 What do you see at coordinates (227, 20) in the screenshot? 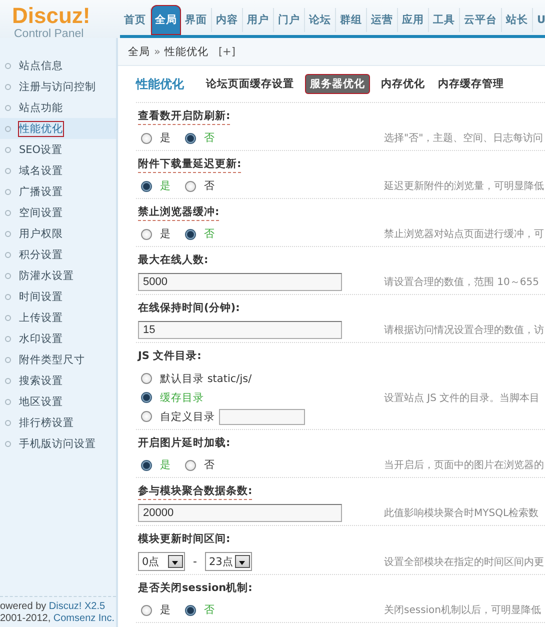
I see `nav-tab: 内容` at bounding box center [227, 20].